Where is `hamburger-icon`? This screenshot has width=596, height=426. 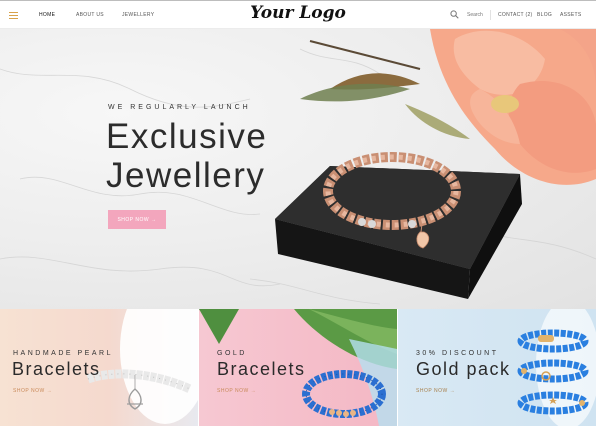 hamburger-icon is located at coordinates (13, 15).